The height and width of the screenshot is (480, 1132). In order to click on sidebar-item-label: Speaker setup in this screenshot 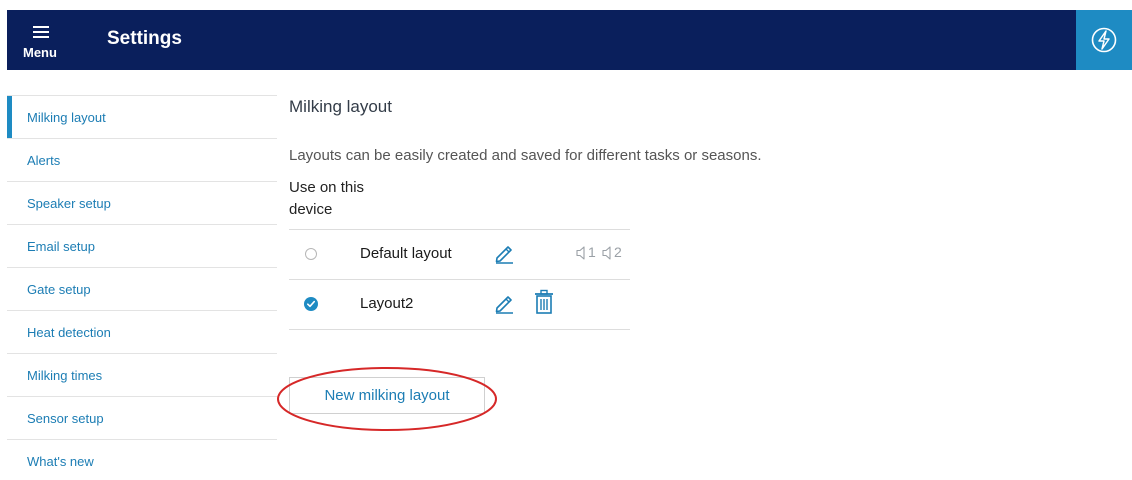, I will do `click(69, 203)`.